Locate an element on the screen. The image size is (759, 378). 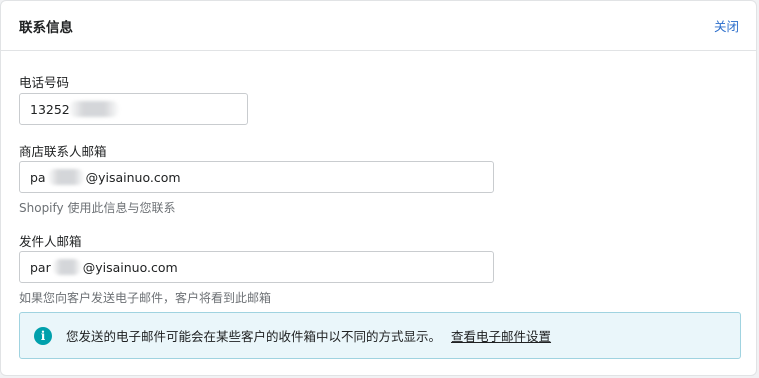
sender-email-value-suffix: @yisainuo.com is located at coordinates (130, 267).